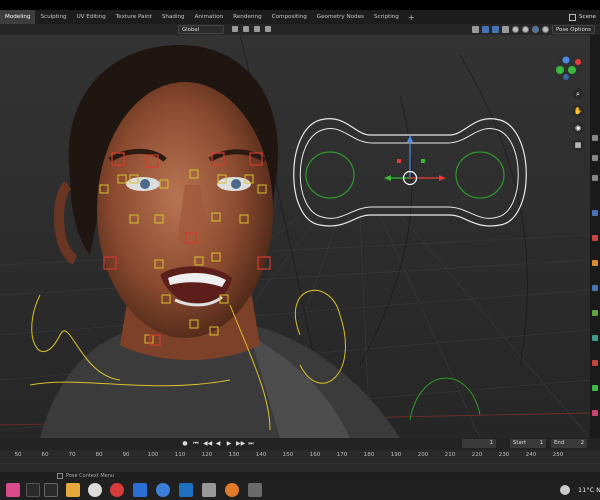 This screenshot has width=600, height=500. I want to click on task-view-icon, so click(51, 490).